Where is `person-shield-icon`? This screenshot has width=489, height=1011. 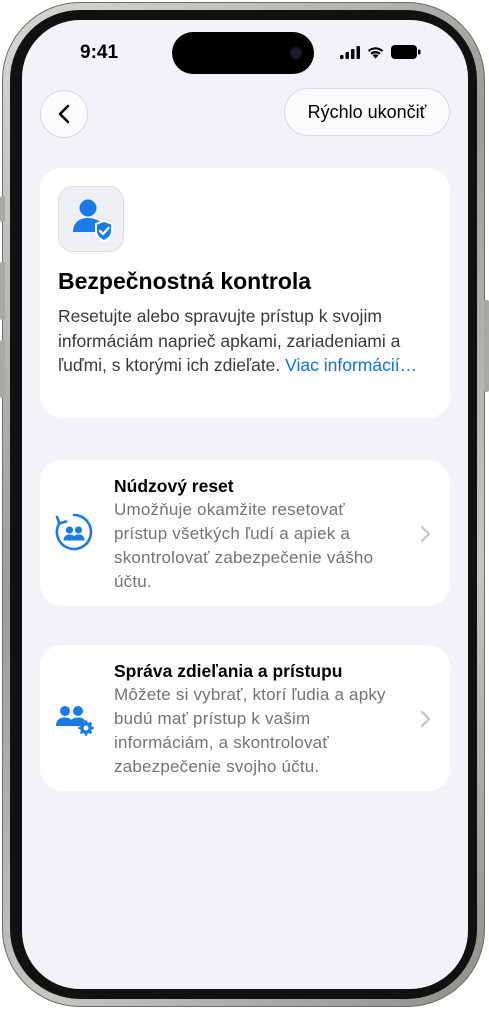
person-shield-icon is located at coordinates (93, 221).